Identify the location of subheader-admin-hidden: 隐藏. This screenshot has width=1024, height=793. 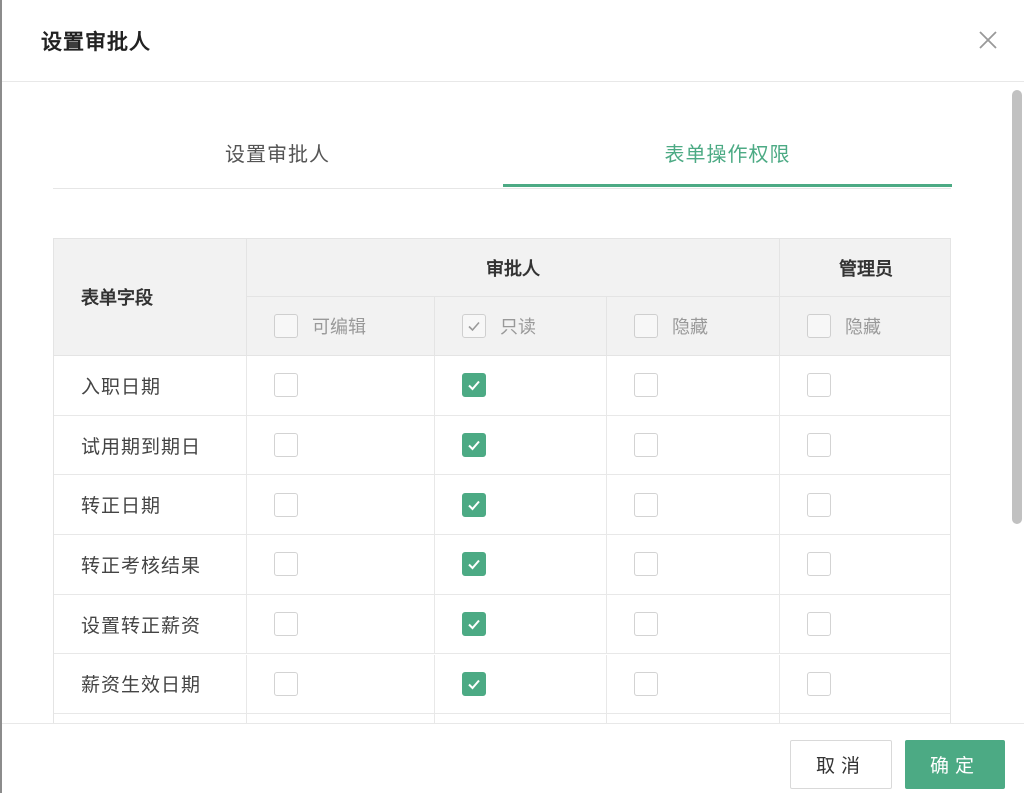
(865, 326).